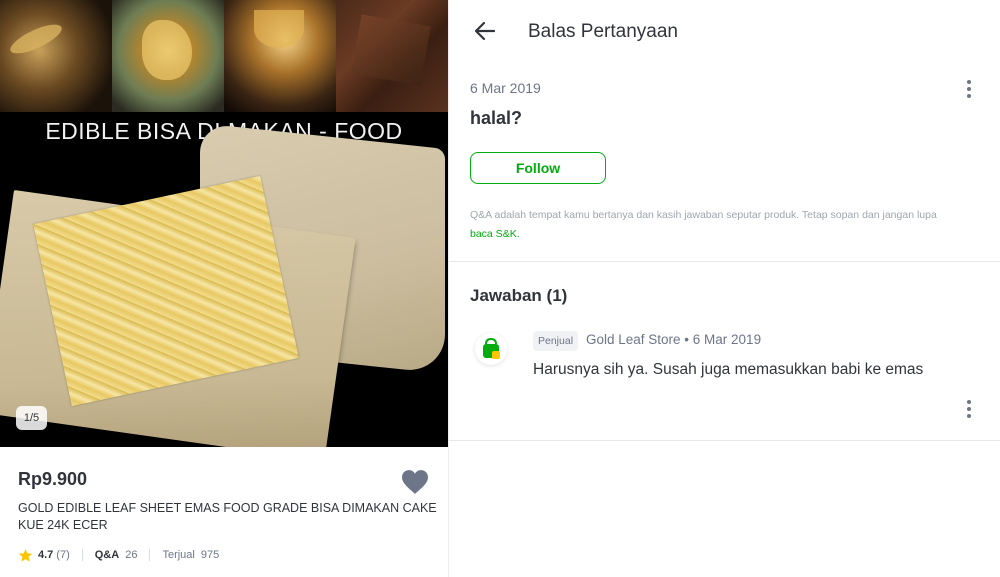 This screenshot has height=577, width=1000. I want to click on product-price: Rp9.900, so click(53, 479).